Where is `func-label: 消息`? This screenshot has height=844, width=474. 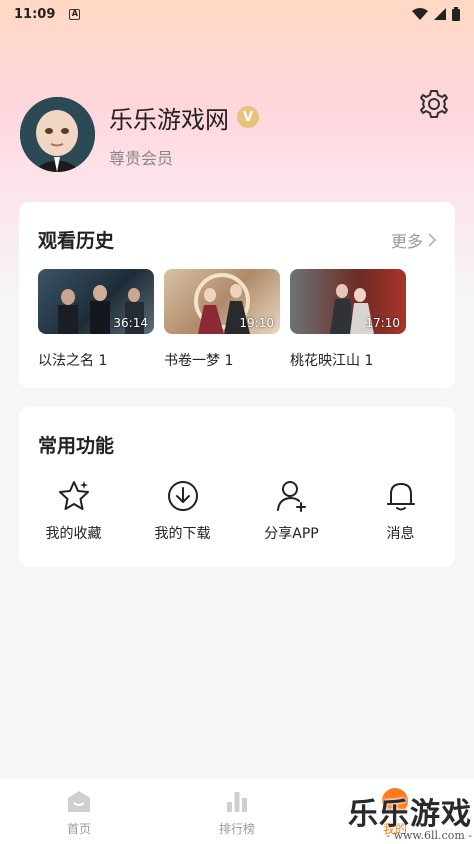
func-label: 消息 is located at coordinates (400, 534).